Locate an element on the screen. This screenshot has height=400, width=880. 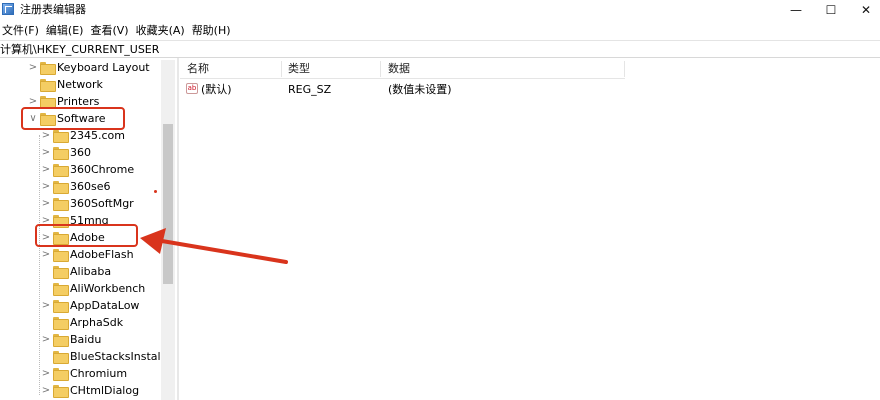
tree-item-label: AliWorkbench is located at coordinates (108, 288).